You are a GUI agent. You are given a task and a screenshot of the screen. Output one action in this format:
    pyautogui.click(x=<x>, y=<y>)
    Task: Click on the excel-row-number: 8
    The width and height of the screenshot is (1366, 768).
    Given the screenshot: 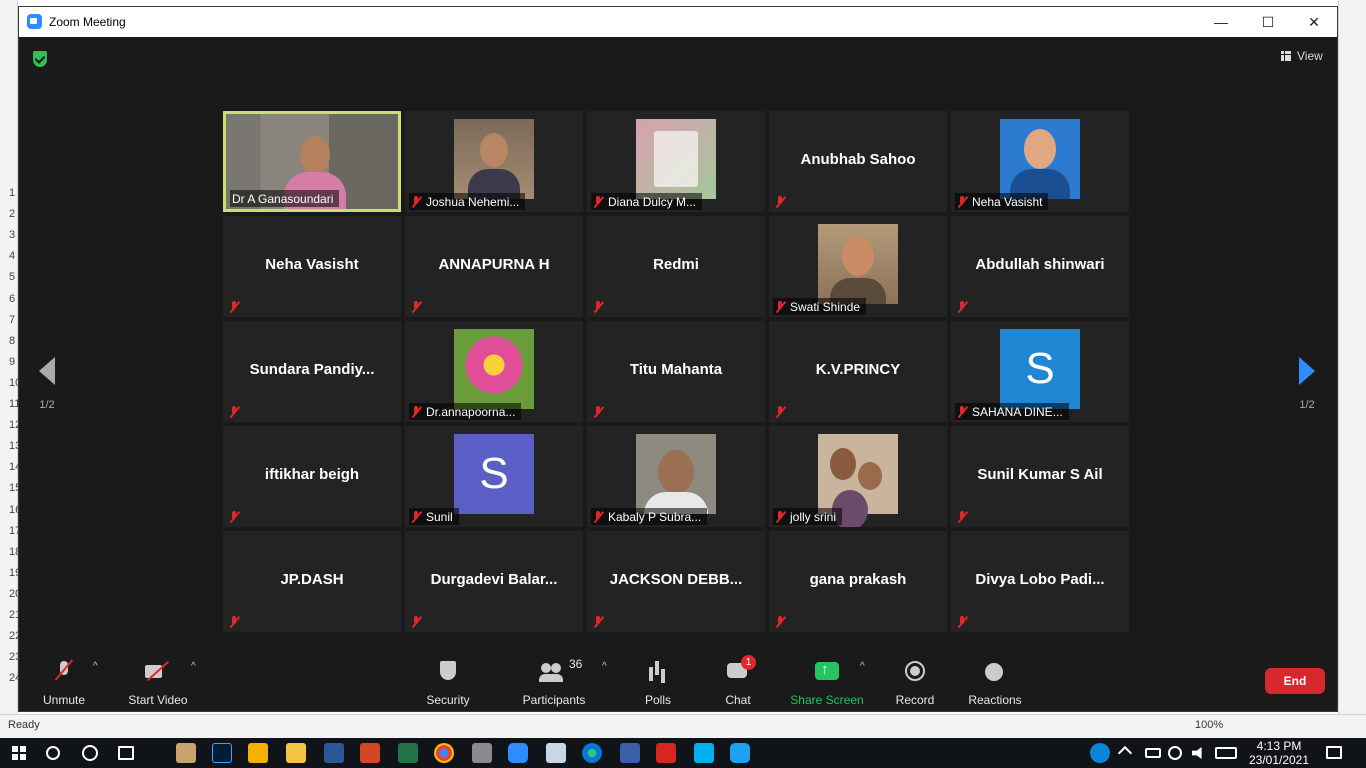 What is the action you would take?
    pyautogui.click(x=9, y=345)
    